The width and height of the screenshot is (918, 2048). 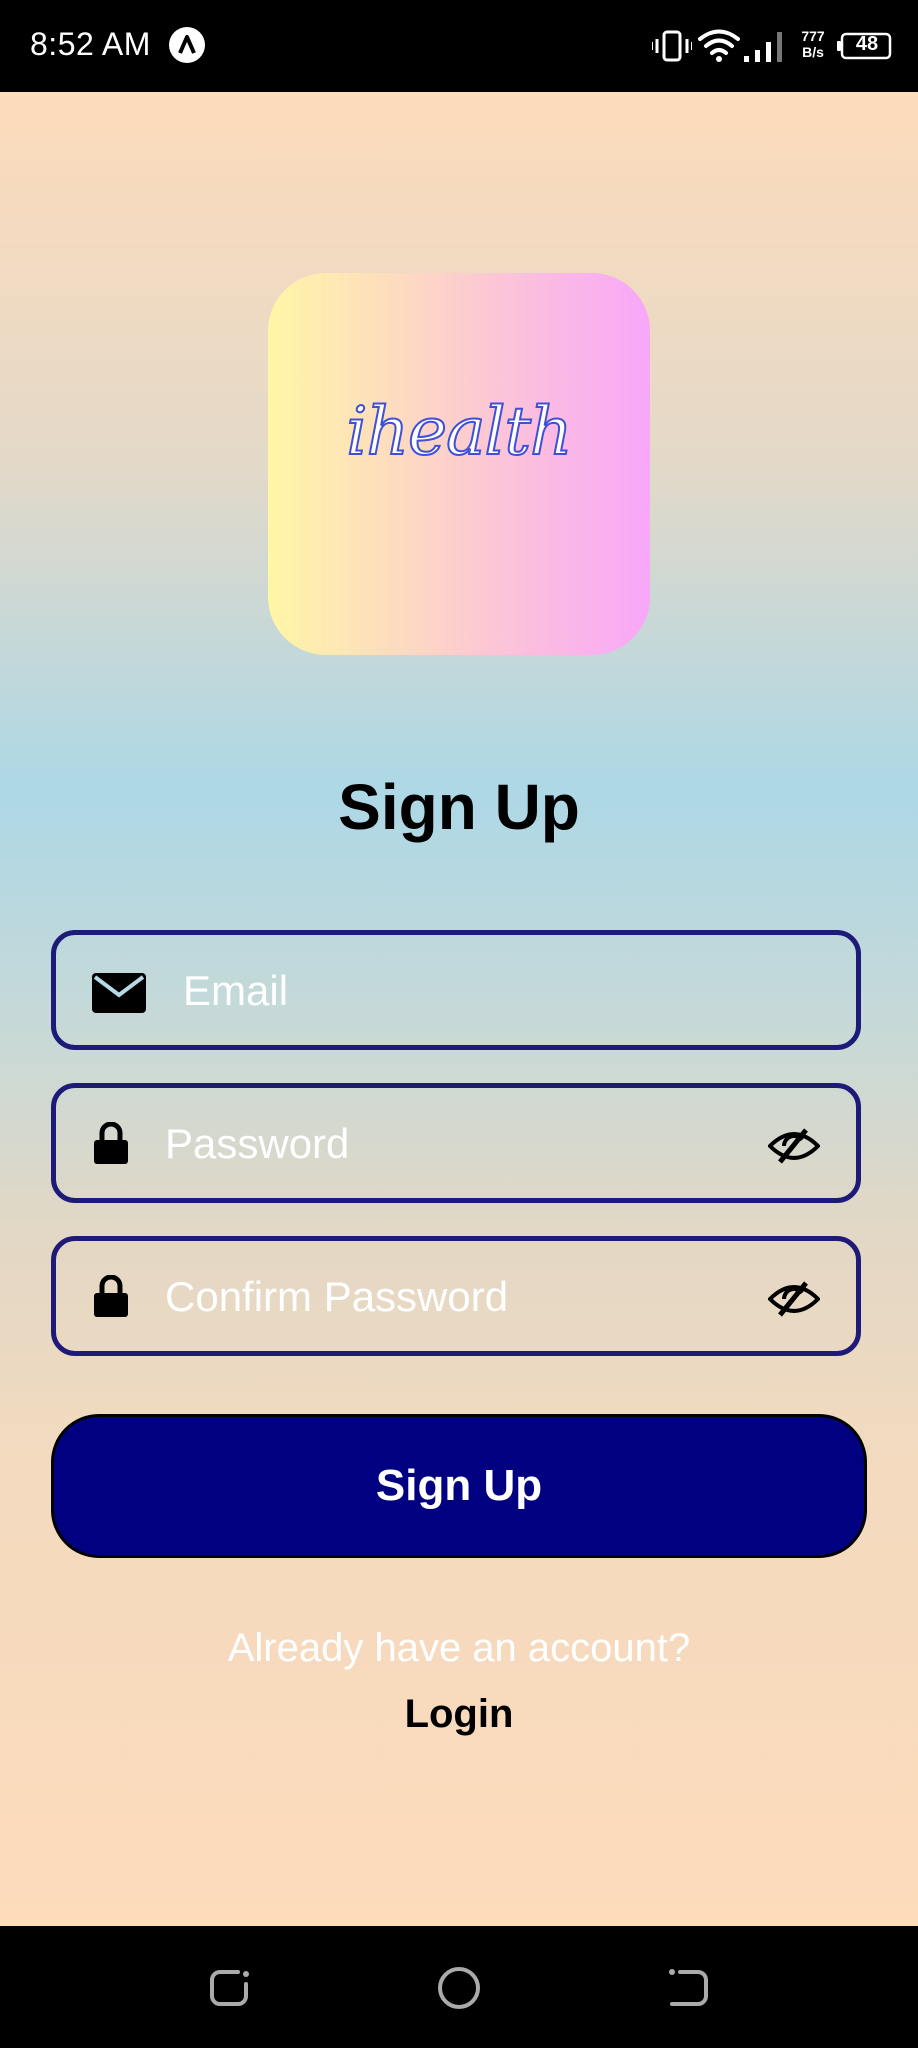 What do you see at coordinates (119, 993) in the screenshot?
I see `mail-icon` at bounding box center [119, 993].